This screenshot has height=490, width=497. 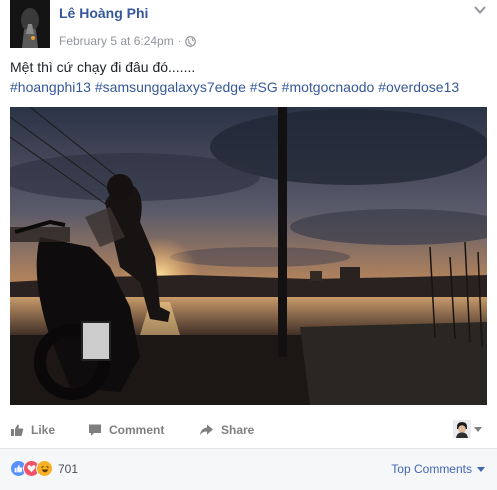 I want to click on post-header: Lê Hoàng Phi February 5 at 6:24pm ·, so click(x=248, y=26).